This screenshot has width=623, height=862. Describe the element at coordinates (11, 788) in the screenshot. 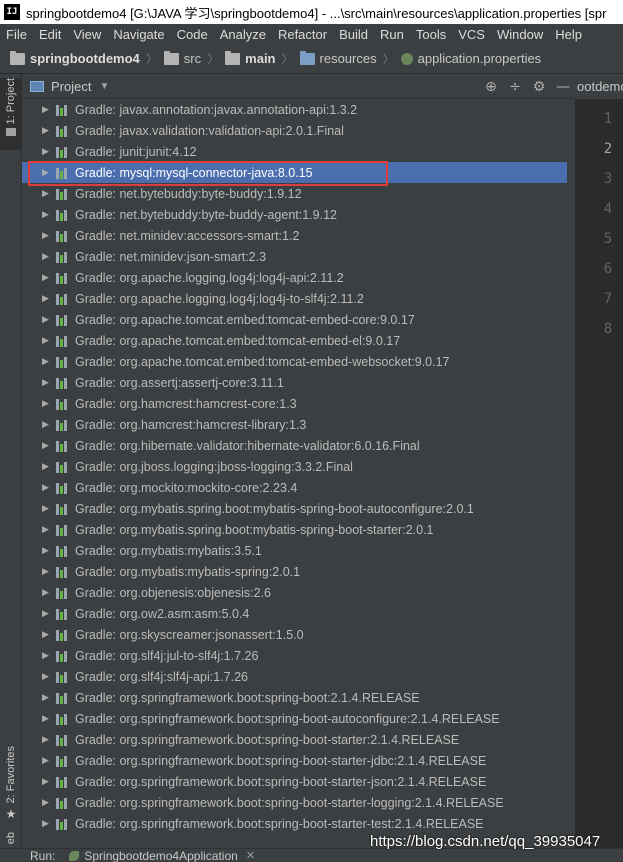

I see `tab-favorites: 2: Favorites ★` at that location.